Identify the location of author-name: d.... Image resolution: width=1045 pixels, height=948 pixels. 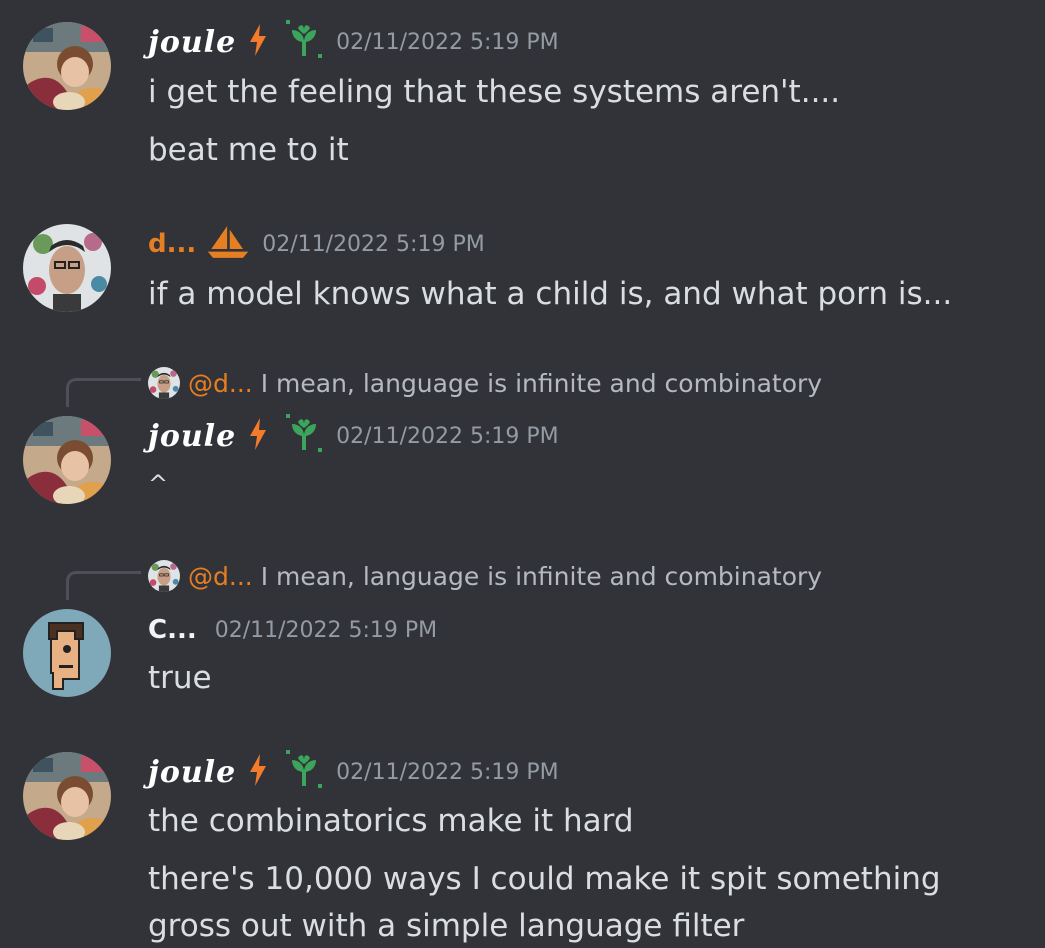
(172, 244).